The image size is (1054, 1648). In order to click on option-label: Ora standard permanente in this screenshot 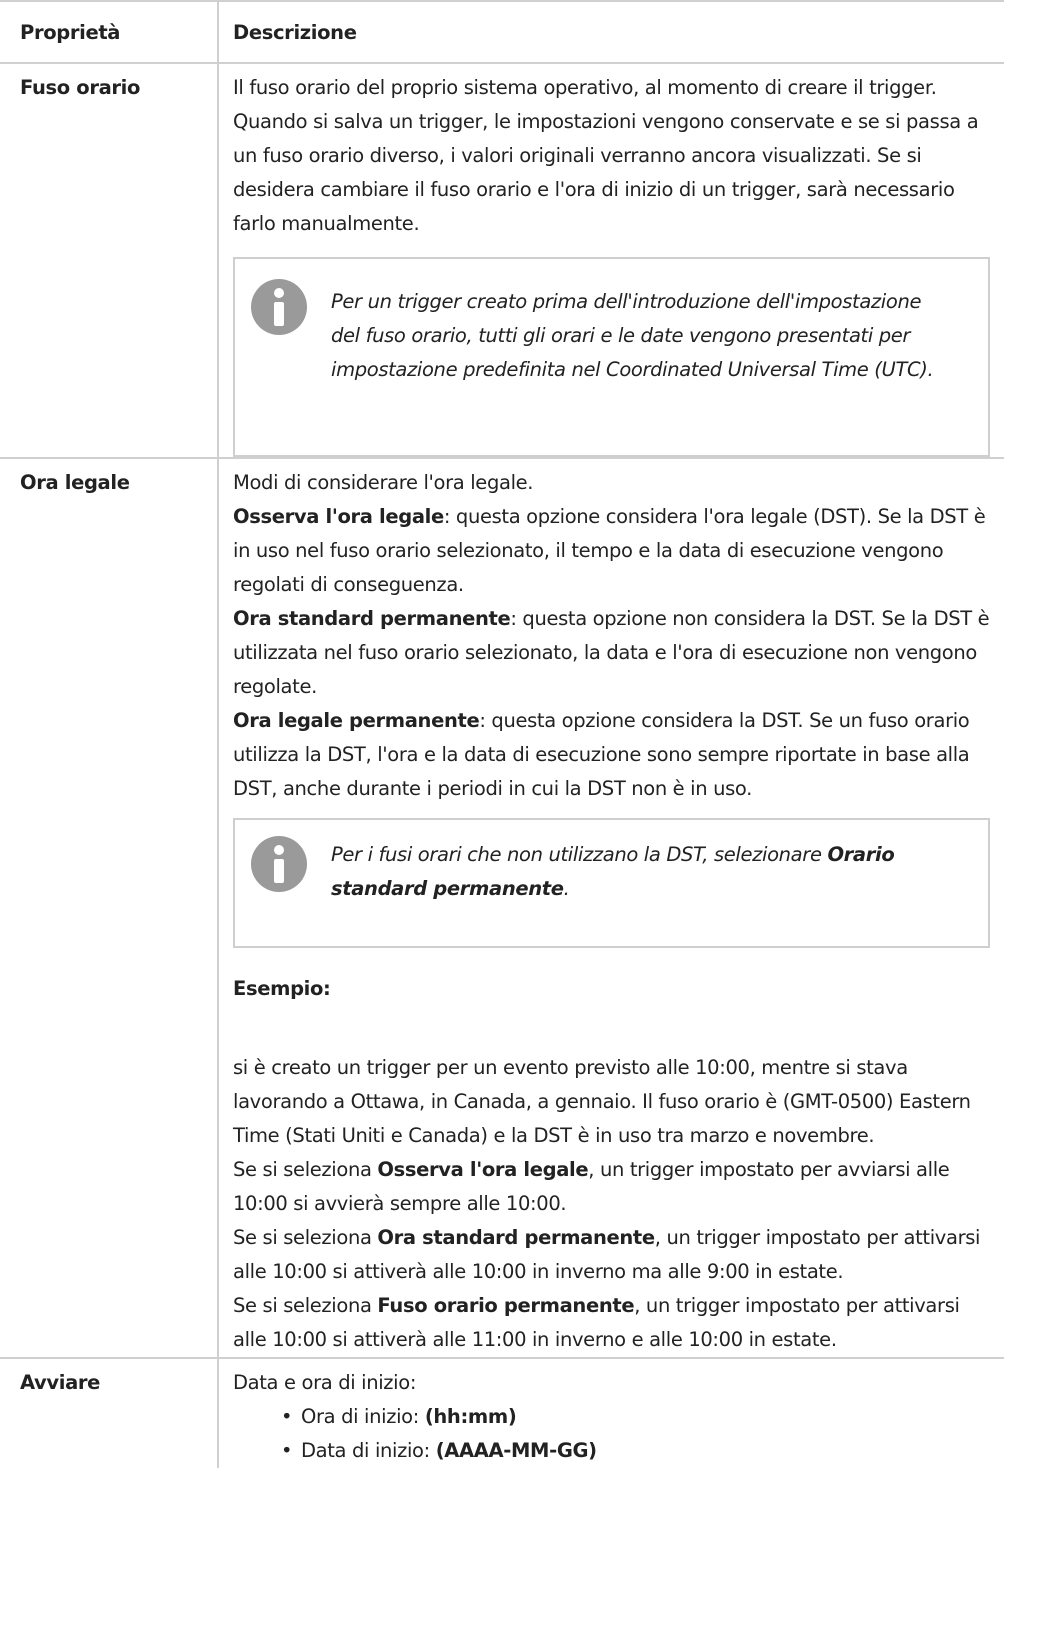, I will do `click(372, 618)`.